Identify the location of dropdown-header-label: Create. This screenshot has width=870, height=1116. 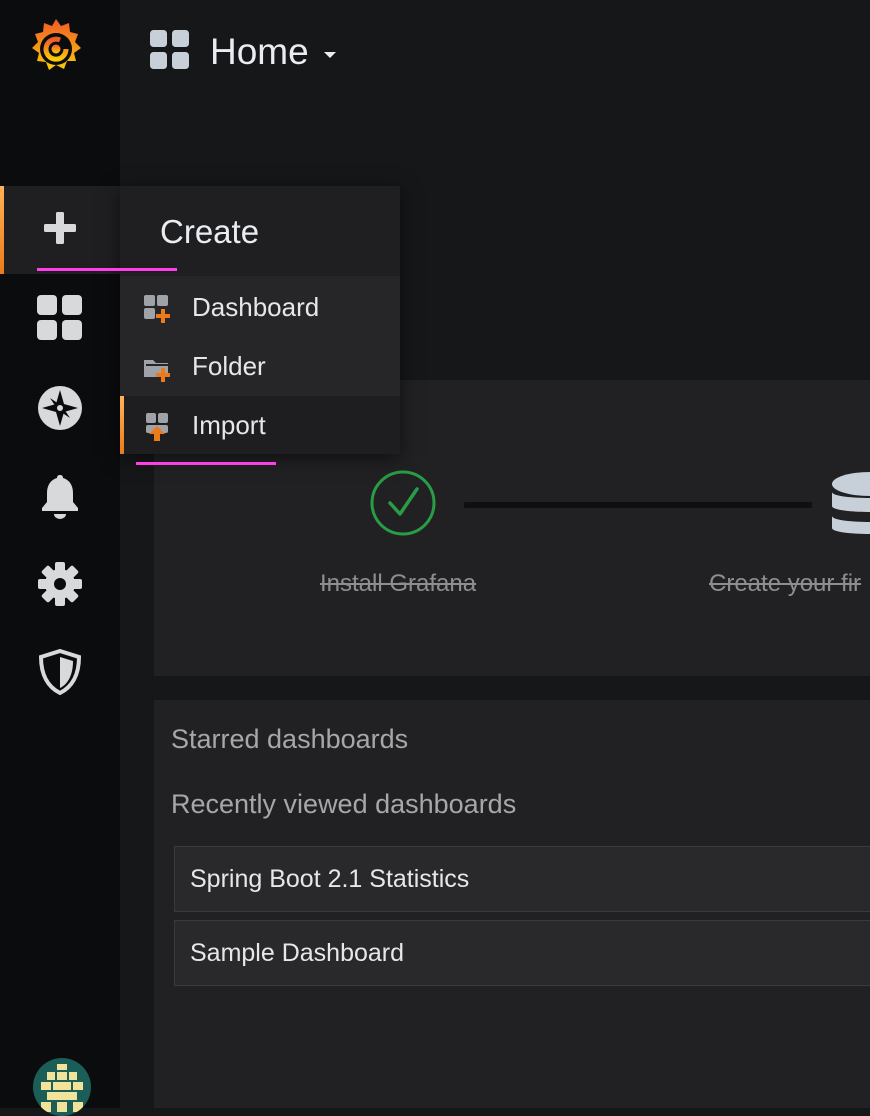
(210, 231).